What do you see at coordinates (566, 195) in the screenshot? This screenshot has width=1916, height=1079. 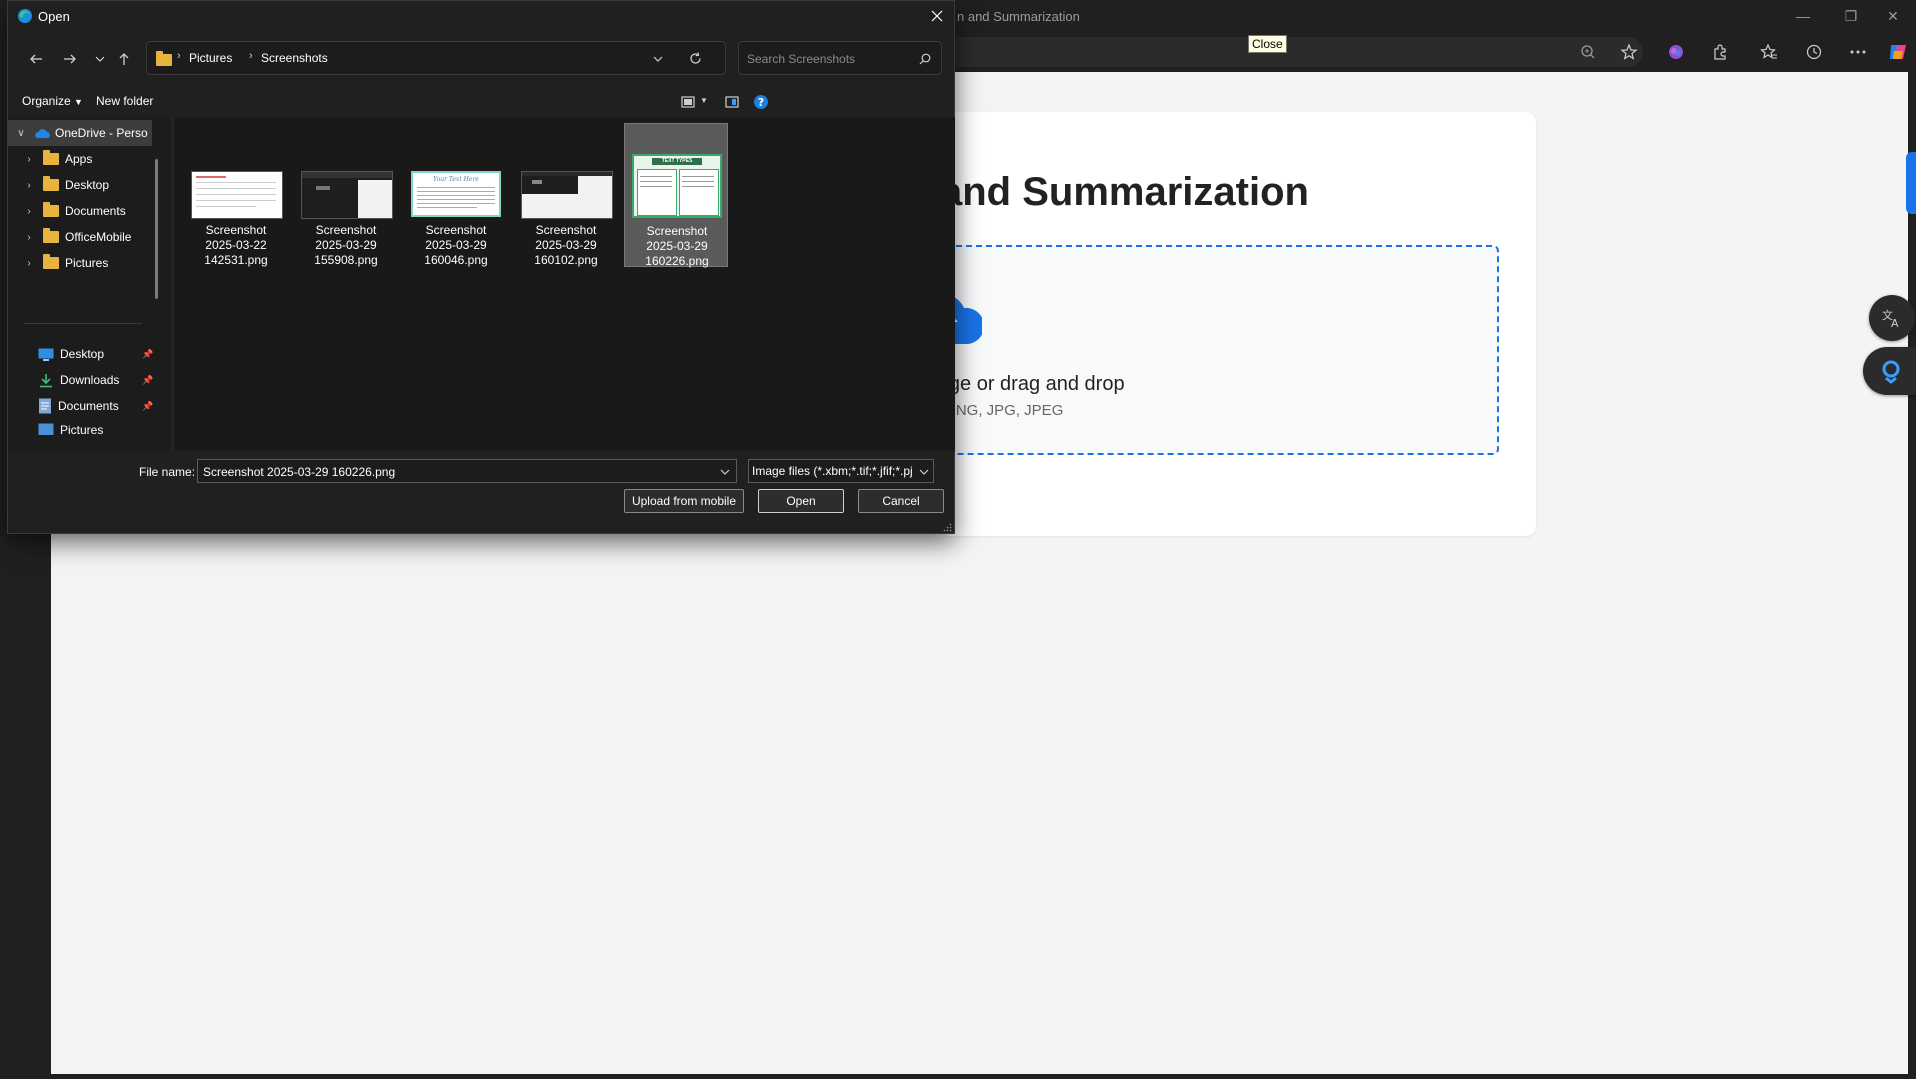 I see `file-item: Screenshot 2025-03-29 160102.png` at bounding box center [566, 195].